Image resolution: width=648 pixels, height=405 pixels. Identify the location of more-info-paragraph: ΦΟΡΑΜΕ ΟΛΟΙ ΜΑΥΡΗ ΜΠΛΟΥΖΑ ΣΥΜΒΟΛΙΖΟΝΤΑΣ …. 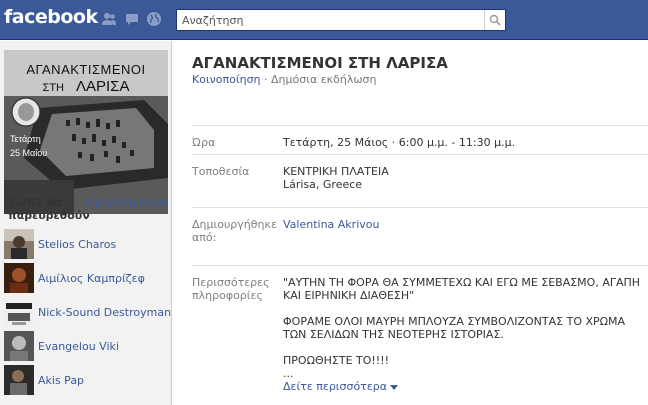
(454, 328).